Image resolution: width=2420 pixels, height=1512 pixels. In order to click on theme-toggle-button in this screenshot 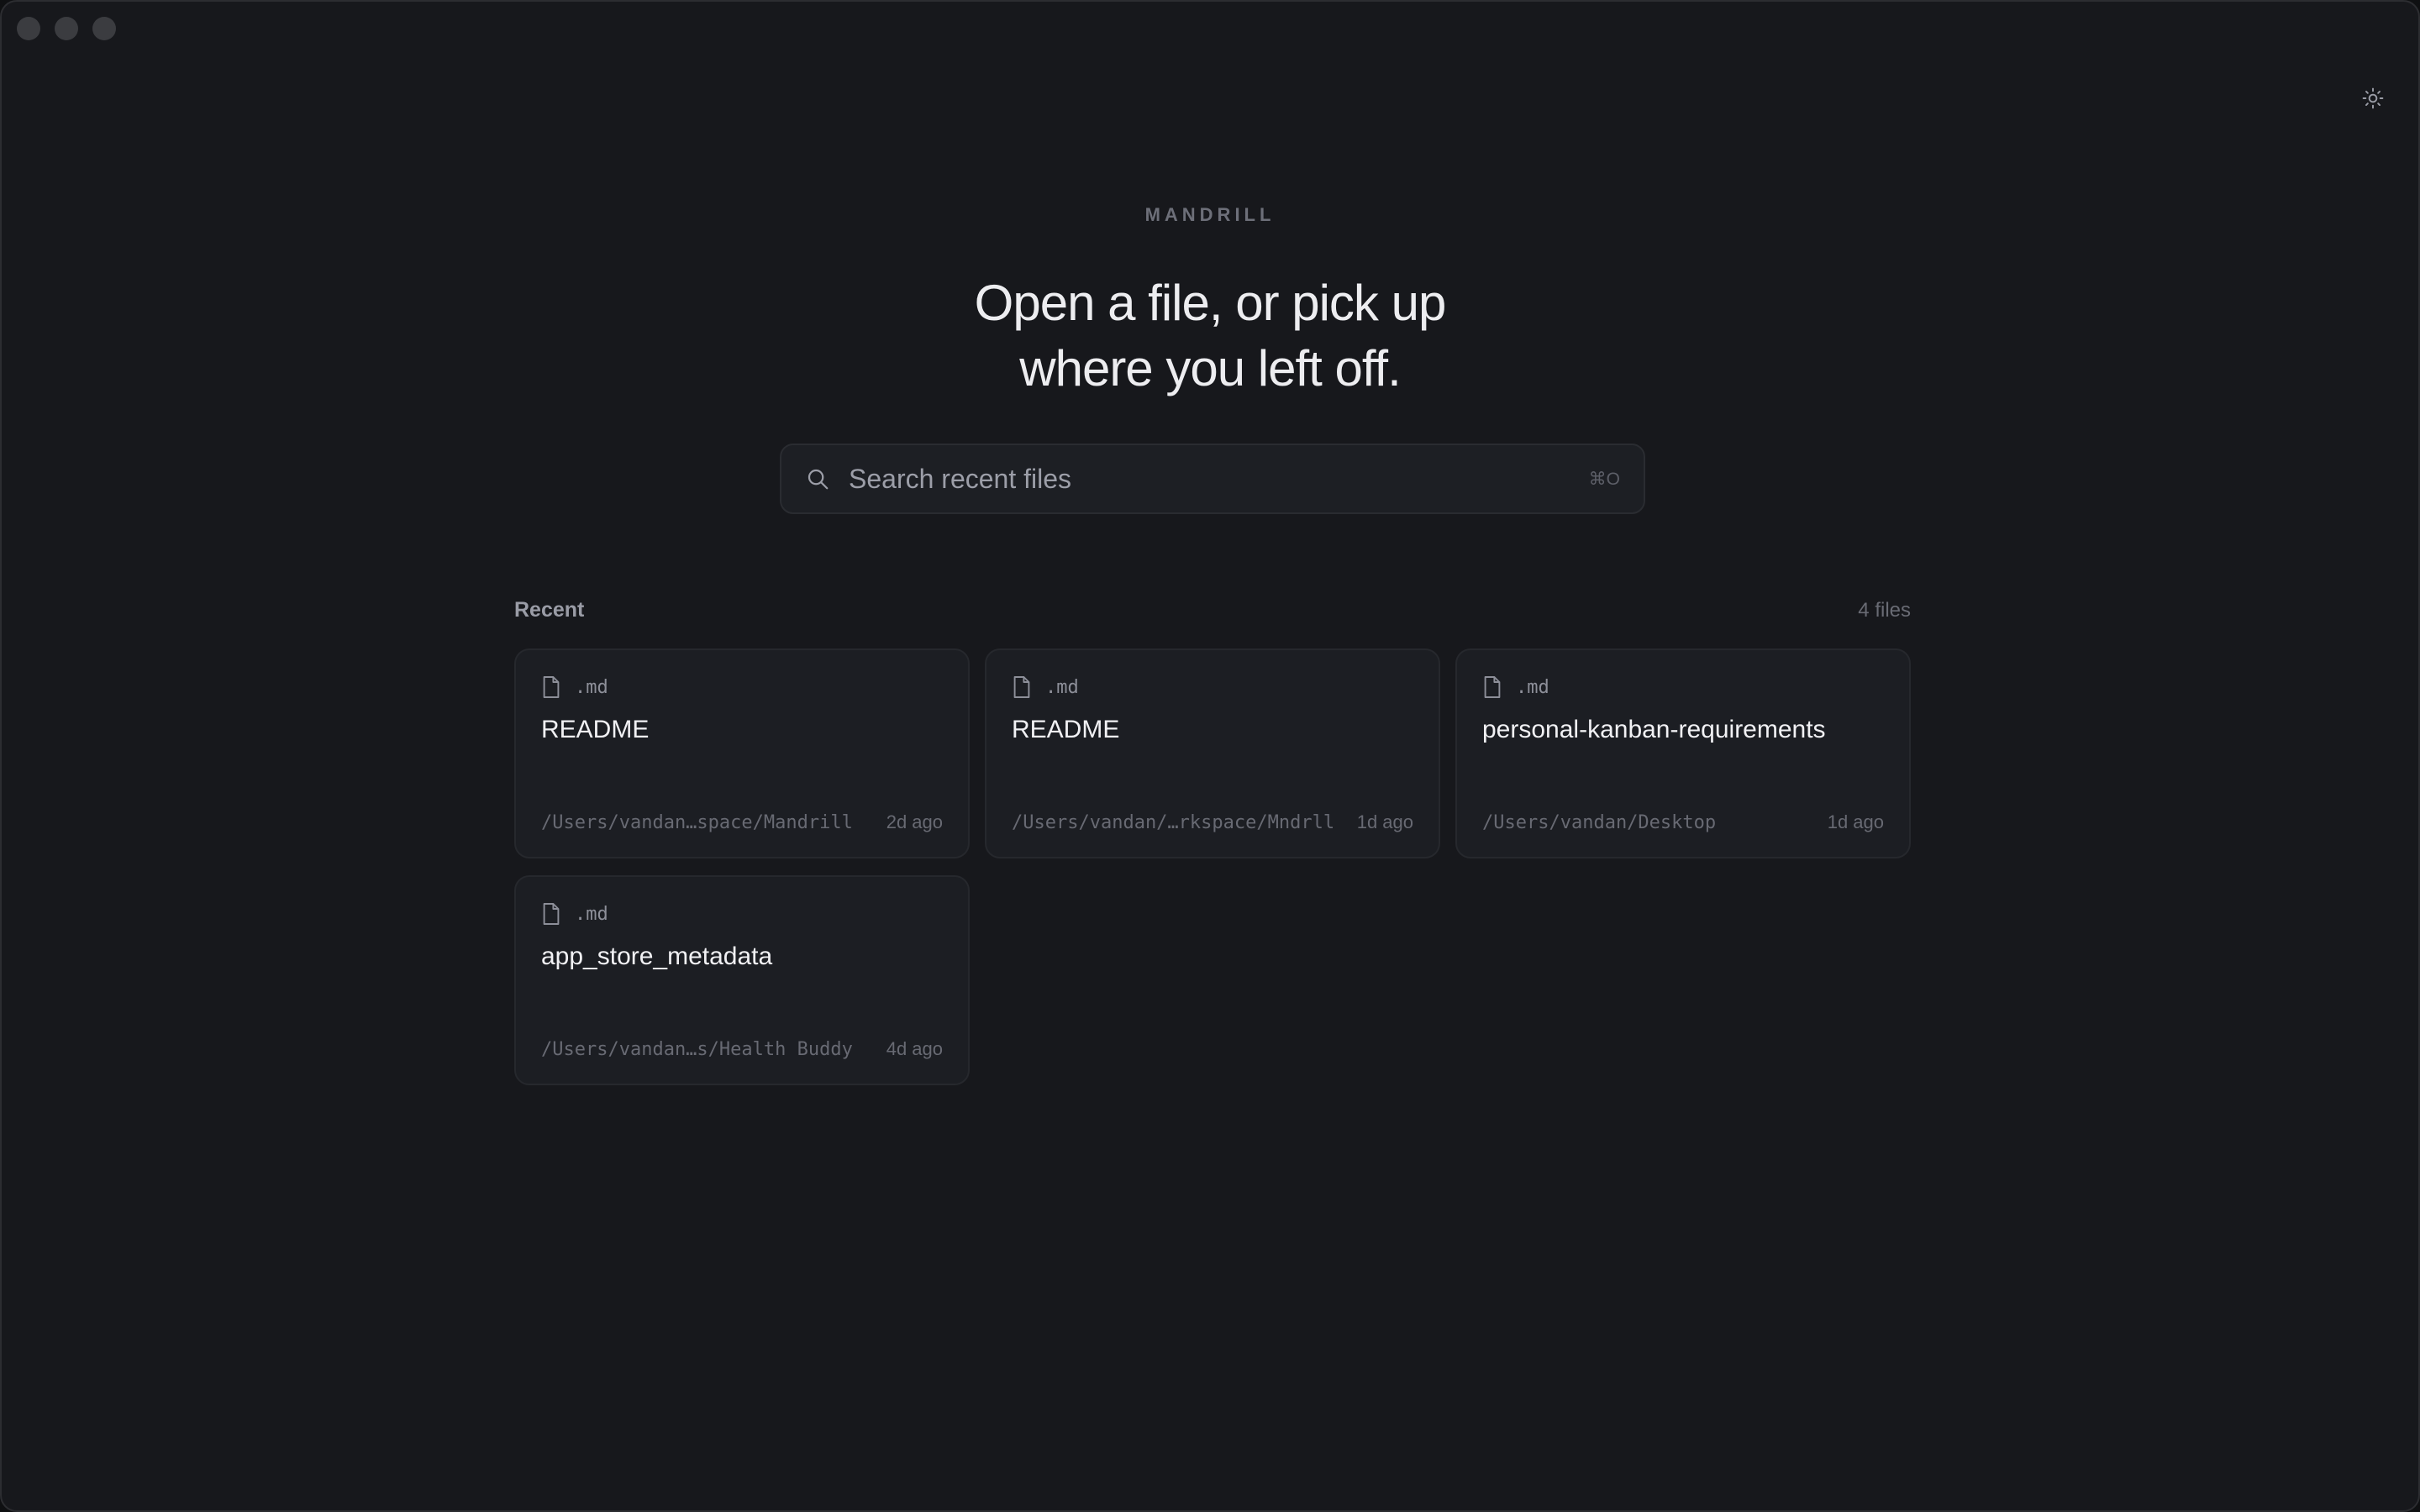, I will do `click(2373, 98)`.